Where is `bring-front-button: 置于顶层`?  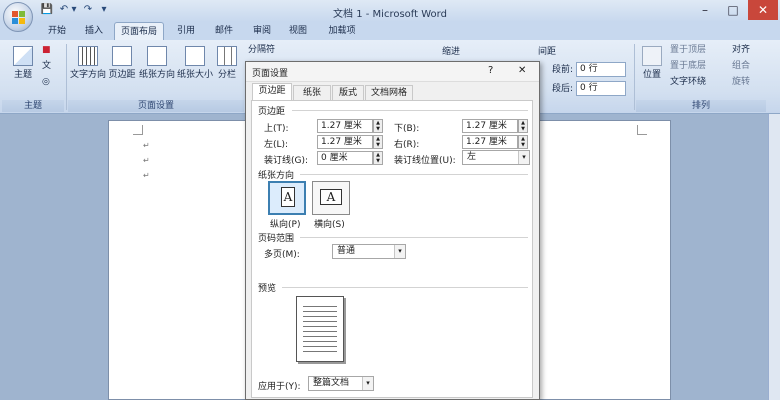 bring-front-button: 置于顶层 is located at coordinates (688, 50).